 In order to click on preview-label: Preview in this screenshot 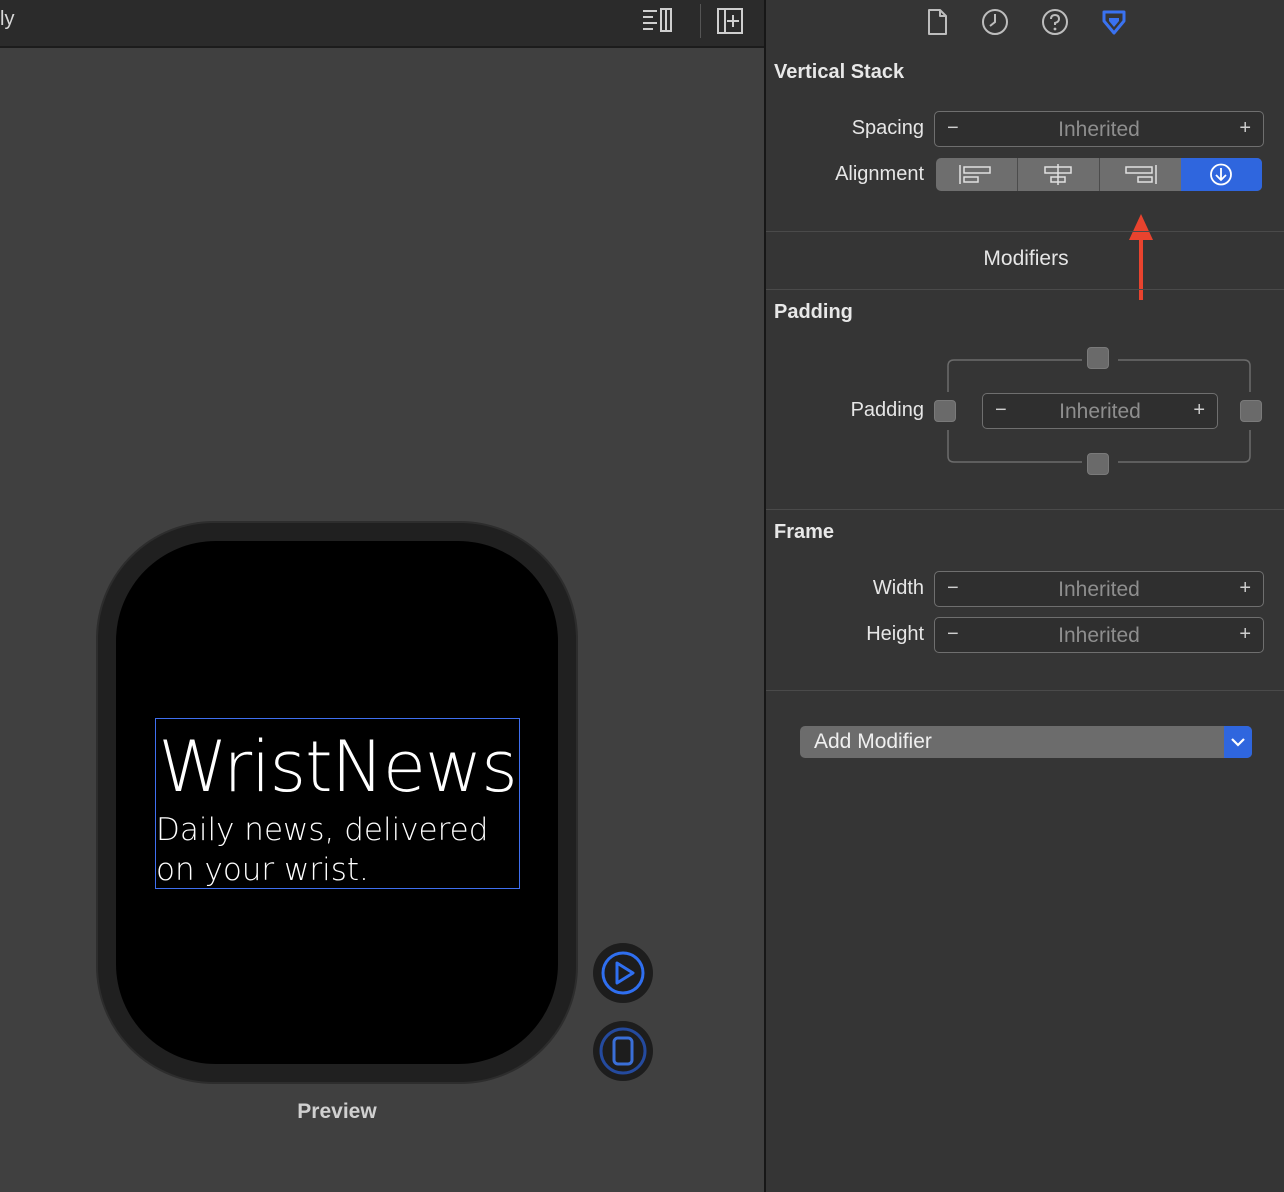, I will do `click(337, 1111)`.